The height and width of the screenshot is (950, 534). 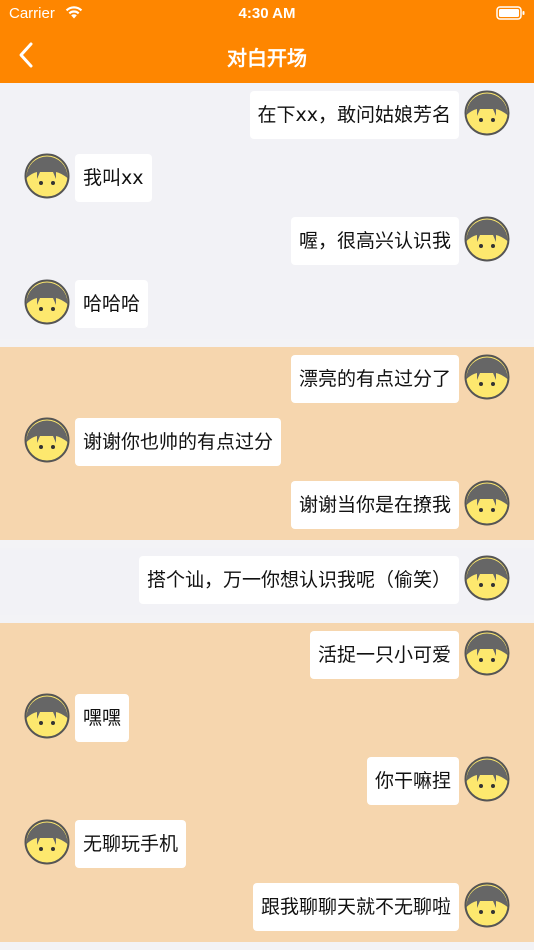 I want to click on chat-section: 搭个讪，万一你想认识我呢（偷笑）, so click(x=267, y=581).